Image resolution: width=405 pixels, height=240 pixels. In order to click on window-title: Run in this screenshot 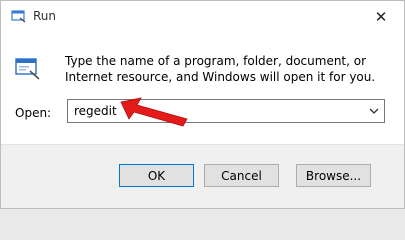, I will do `click(45, 16)`.